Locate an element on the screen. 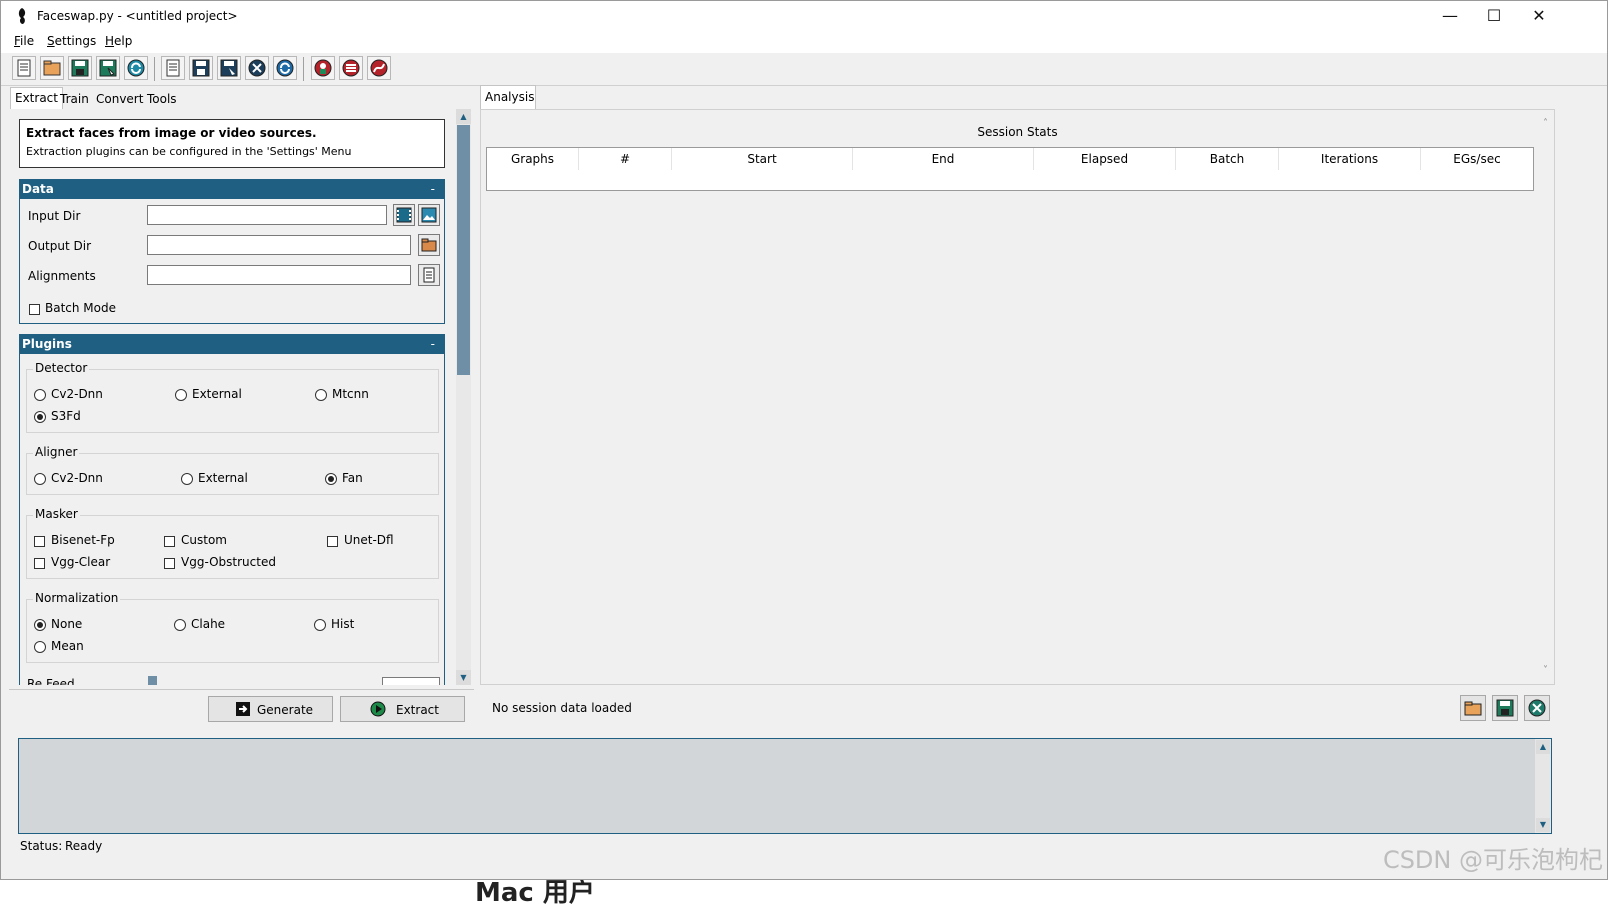 The width and height of the screenshot is (1617, 909). tab-train: Train is located at coordinates (74, 99).